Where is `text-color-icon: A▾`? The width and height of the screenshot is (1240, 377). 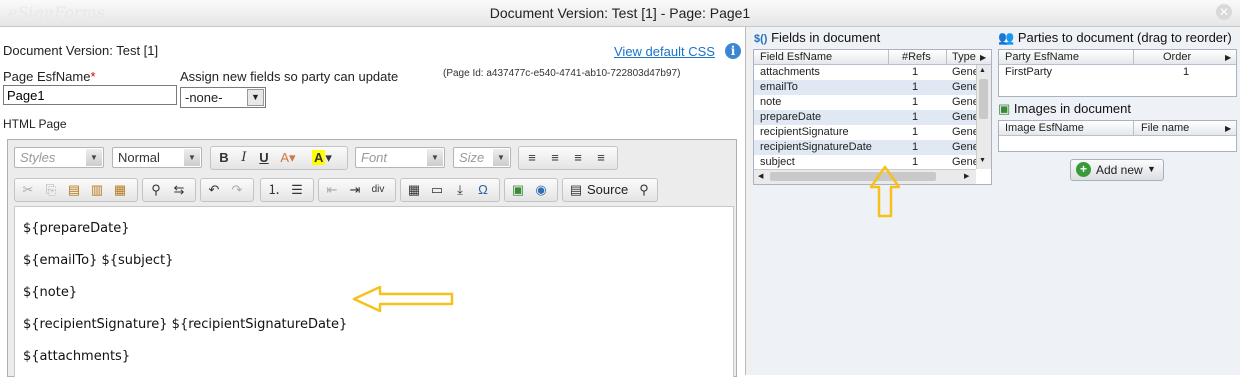 text-color-icon: A▾ is located at coordinates (288, 158).